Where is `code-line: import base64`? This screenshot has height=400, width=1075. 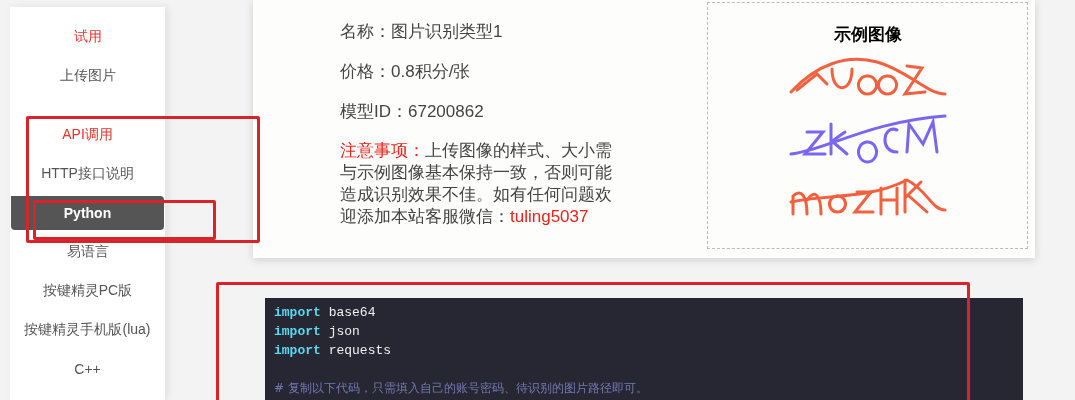 code-line: import base64 is located at coordinates (325, 313).